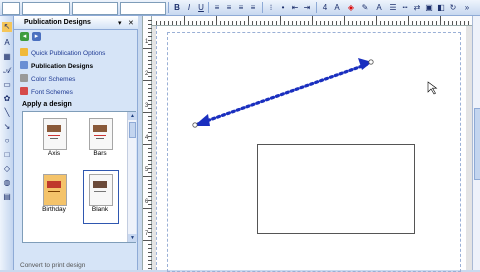  I want to click on vertical-scrollbar, so click(476, 143).